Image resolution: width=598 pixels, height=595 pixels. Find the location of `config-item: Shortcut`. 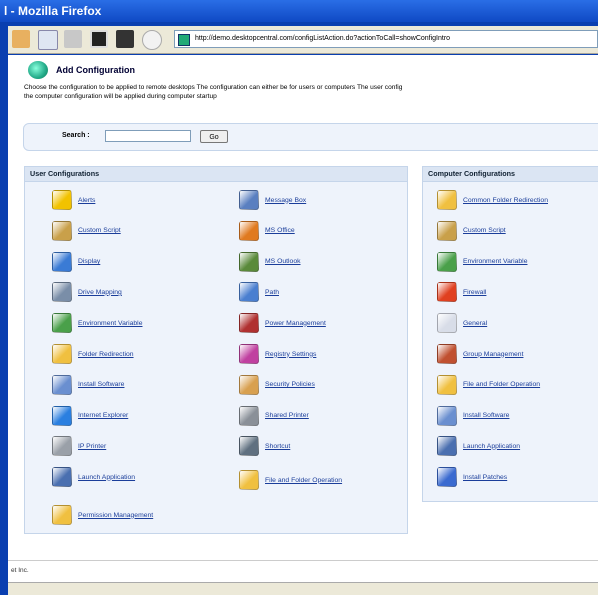

config-item: Shortcut is located at coordinates (264, 446).